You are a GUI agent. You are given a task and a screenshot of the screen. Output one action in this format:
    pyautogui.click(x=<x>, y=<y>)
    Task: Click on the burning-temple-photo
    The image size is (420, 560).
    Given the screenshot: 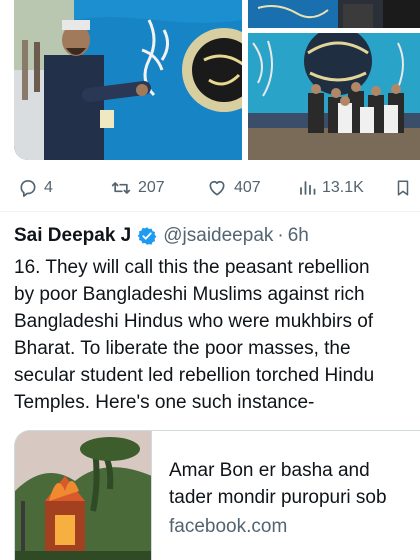 What is the action you would take?
    pyautogui.click(x=83, y=495)
    